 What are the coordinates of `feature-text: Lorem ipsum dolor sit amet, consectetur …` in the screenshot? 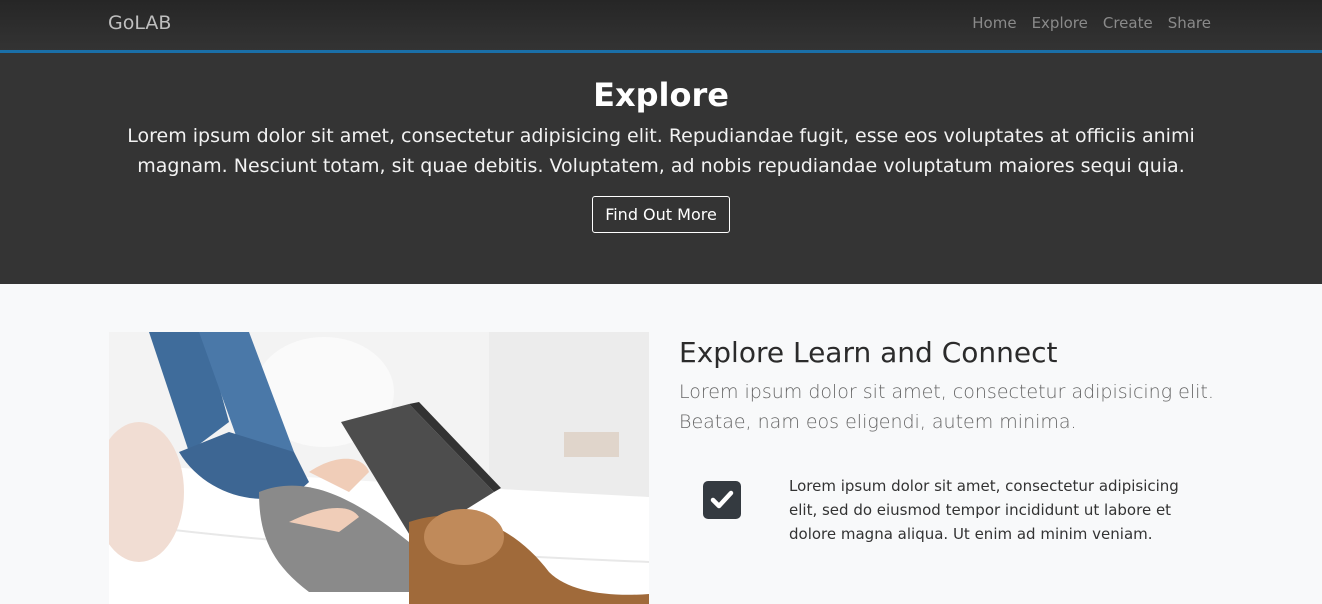 It's located at (984, 510).